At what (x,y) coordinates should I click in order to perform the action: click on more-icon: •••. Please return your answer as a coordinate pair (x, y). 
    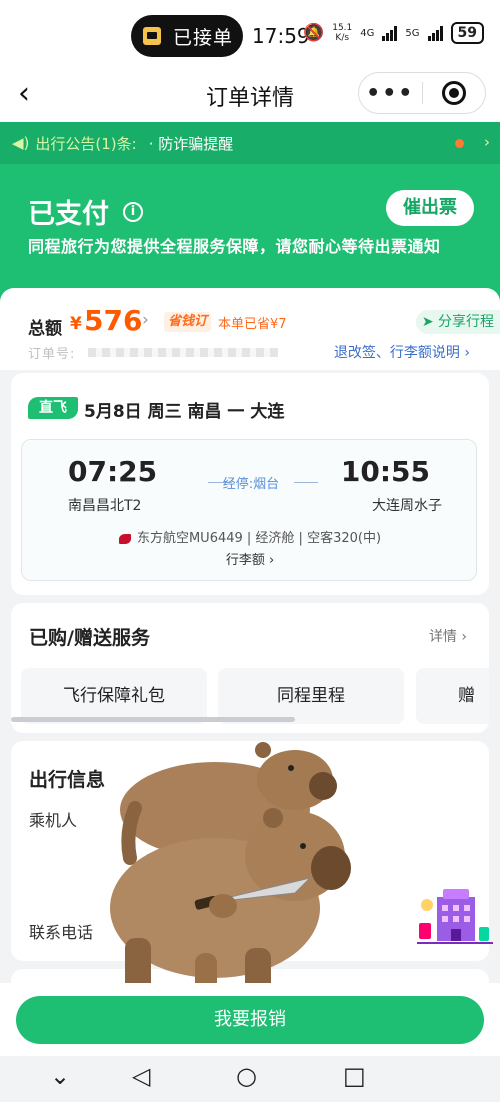
    Looking at the image, I should click on (390, 93).